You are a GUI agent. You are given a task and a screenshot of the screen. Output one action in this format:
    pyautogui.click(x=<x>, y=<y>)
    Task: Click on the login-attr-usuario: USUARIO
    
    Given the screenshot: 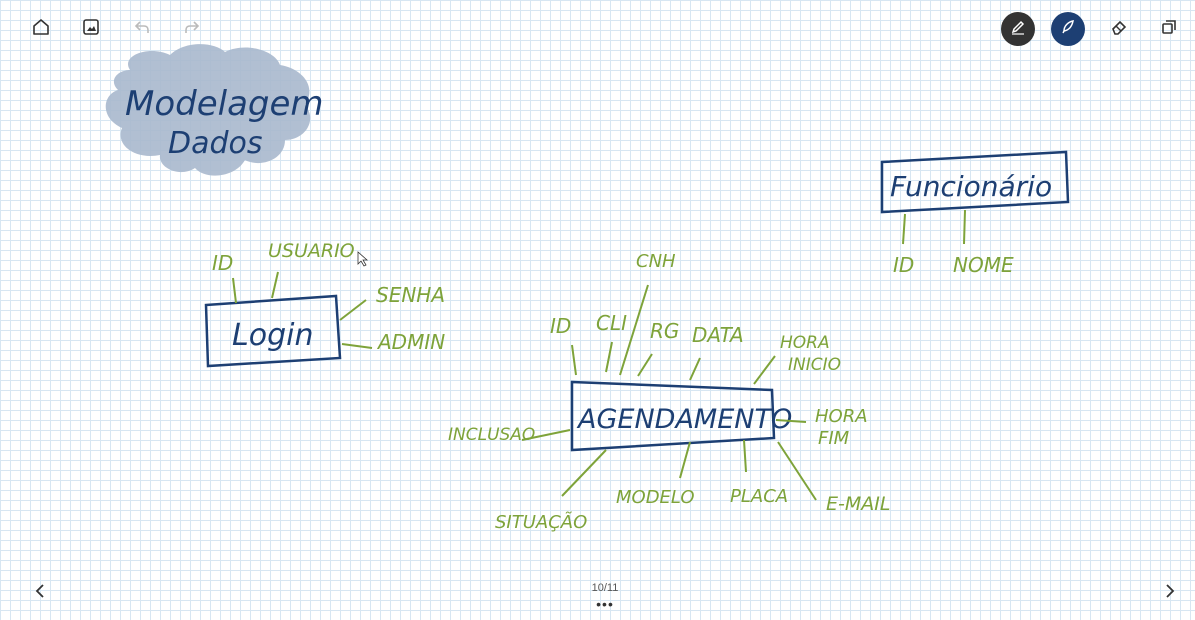 What is the action you would take?
    pyautogui.click(x=311, y=251)
    